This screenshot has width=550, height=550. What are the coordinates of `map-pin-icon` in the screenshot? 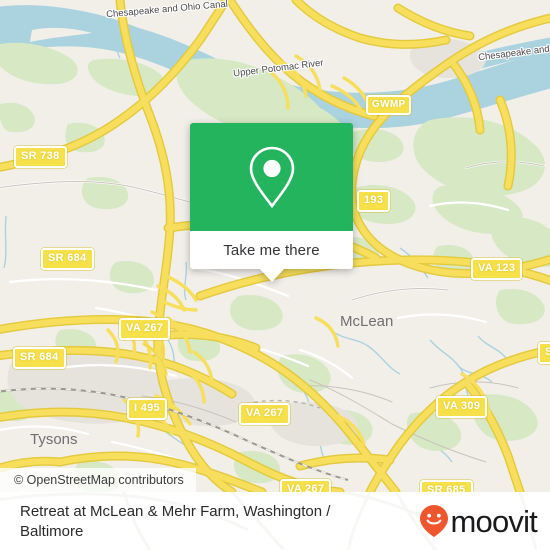 It's located at (271, 177).